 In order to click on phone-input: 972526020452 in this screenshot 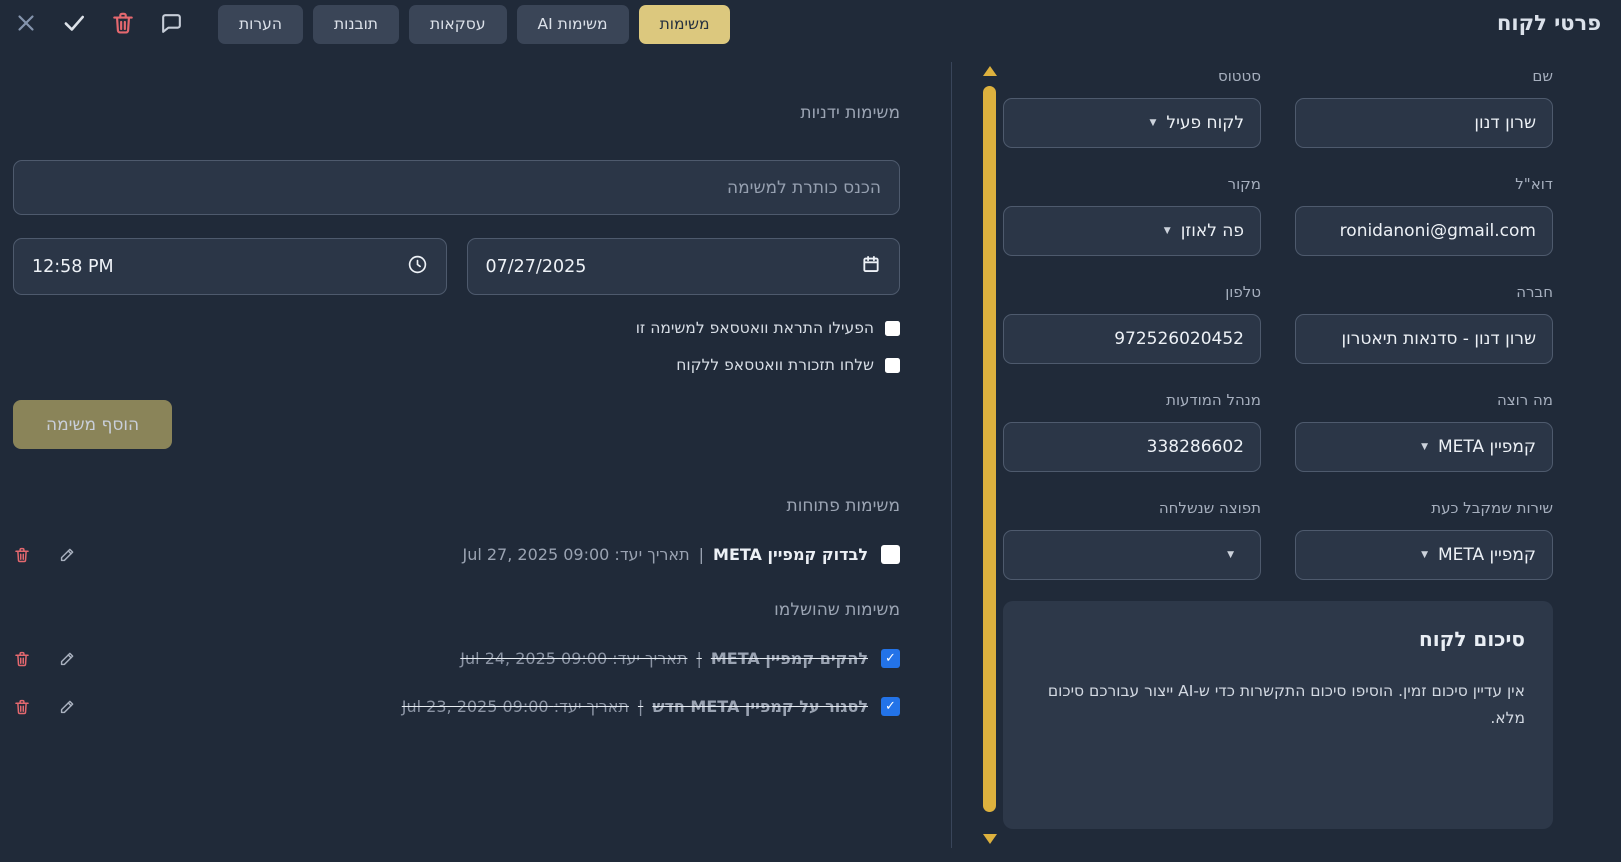, I will do `click(1132, 339)`.